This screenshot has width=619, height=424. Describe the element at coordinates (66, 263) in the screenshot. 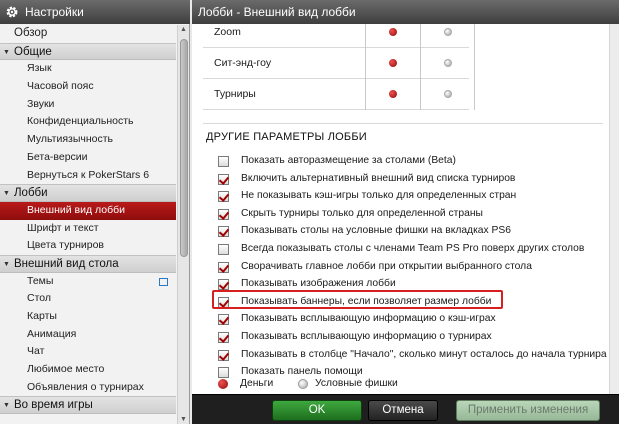

I see `sidebar-item-label: Внешний вид стола` at that location.